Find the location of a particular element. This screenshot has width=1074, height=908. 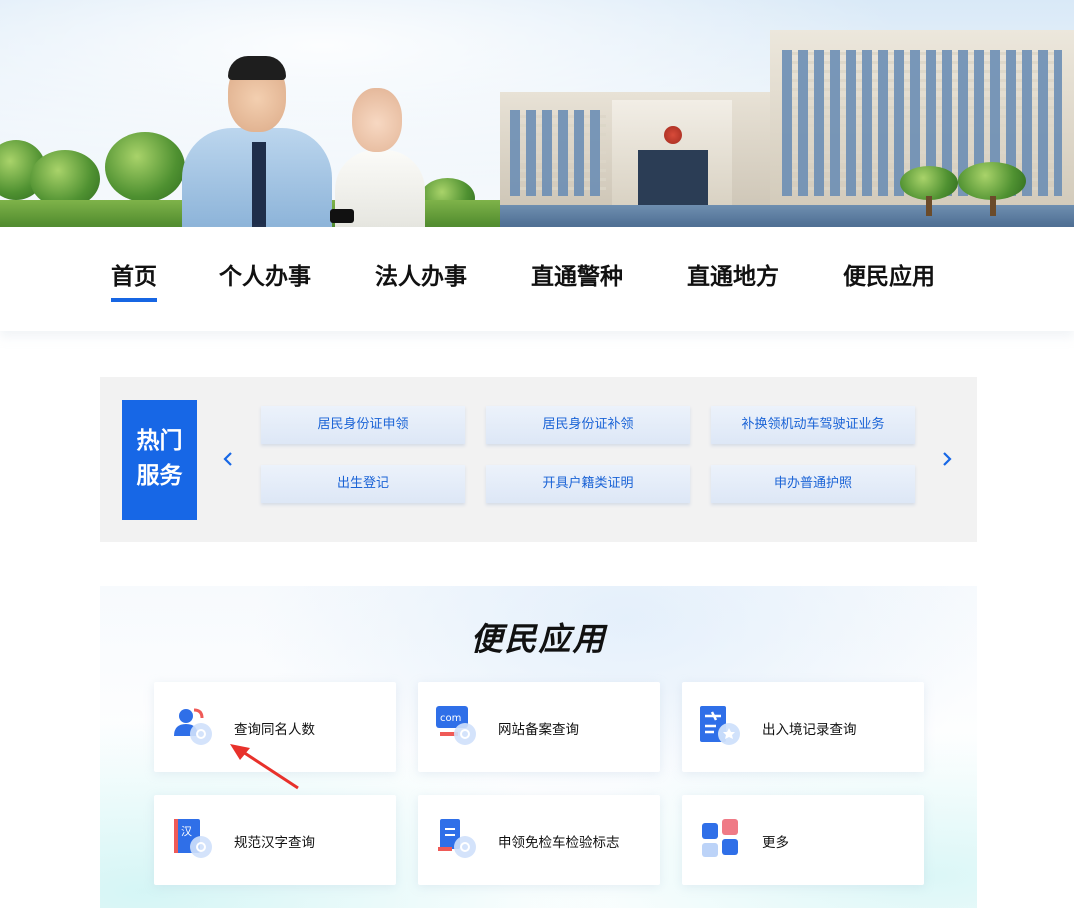

carousel-prev-button is located at coordinates (228, 459).